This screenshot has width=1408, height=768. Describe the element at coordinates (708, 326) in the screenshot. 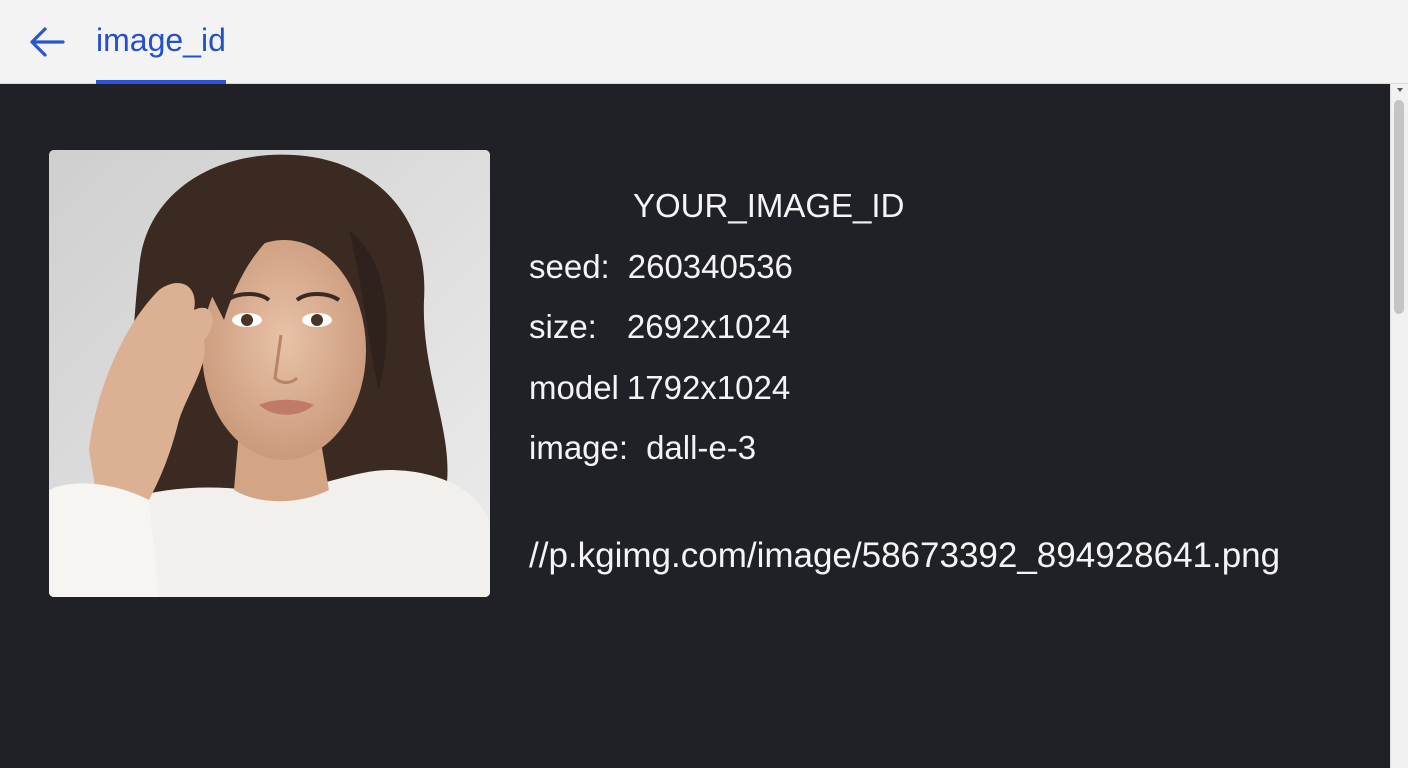

I see `size-value: 2692x1024` at that location.